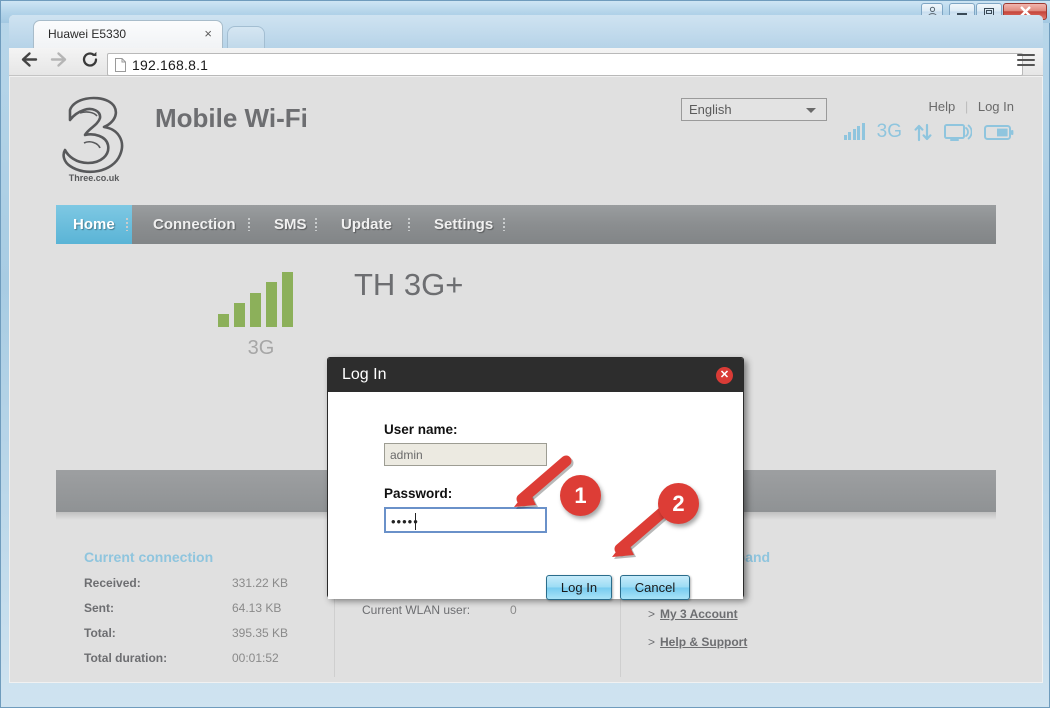  I want to click on nav-item-settings: Settings, so click(463, 224).